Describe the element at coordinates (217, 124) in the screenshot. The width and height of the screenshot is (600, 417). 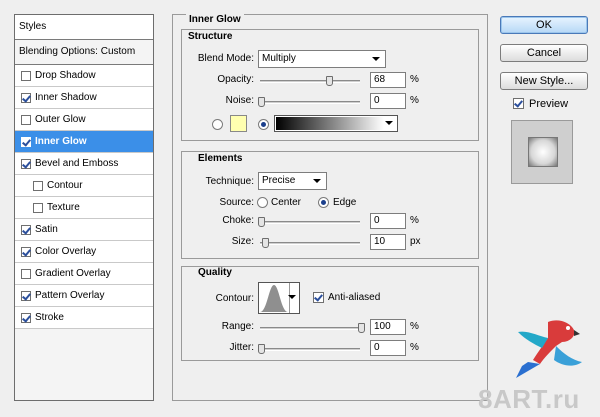
I see `color-radio` at that location.